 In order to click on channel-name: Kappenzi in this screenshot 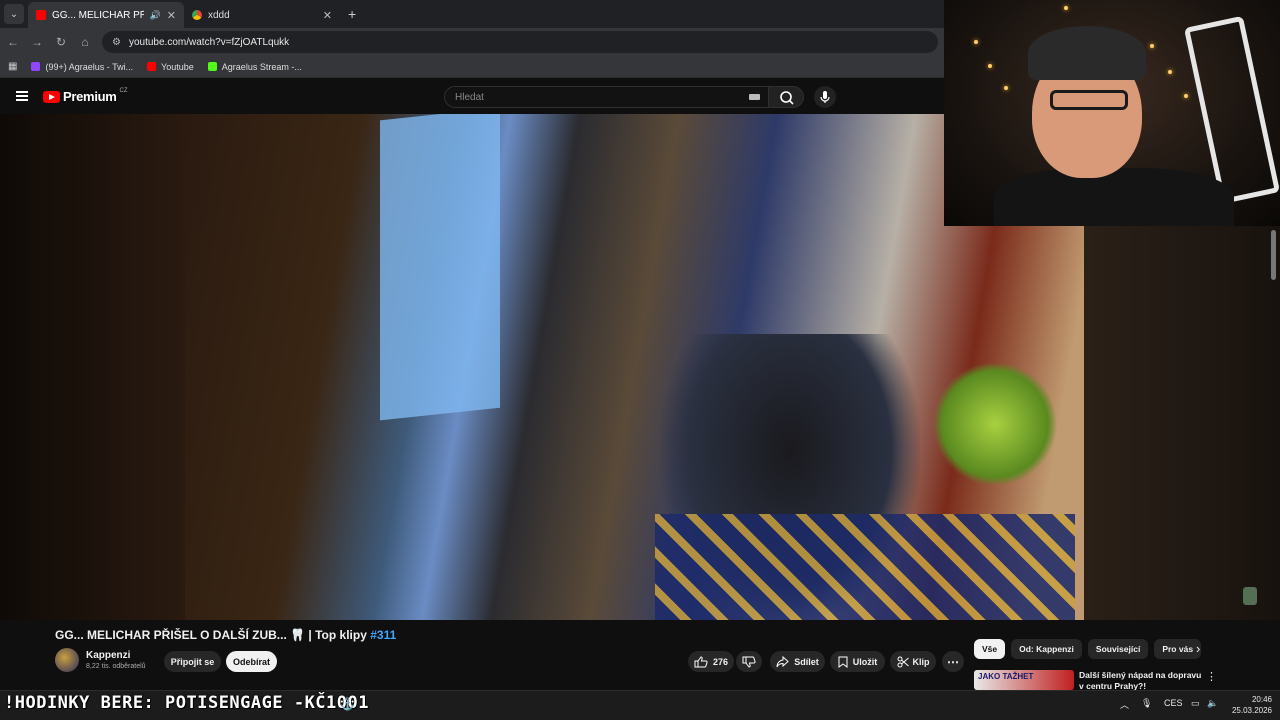, I will do `click(108, 655)`.